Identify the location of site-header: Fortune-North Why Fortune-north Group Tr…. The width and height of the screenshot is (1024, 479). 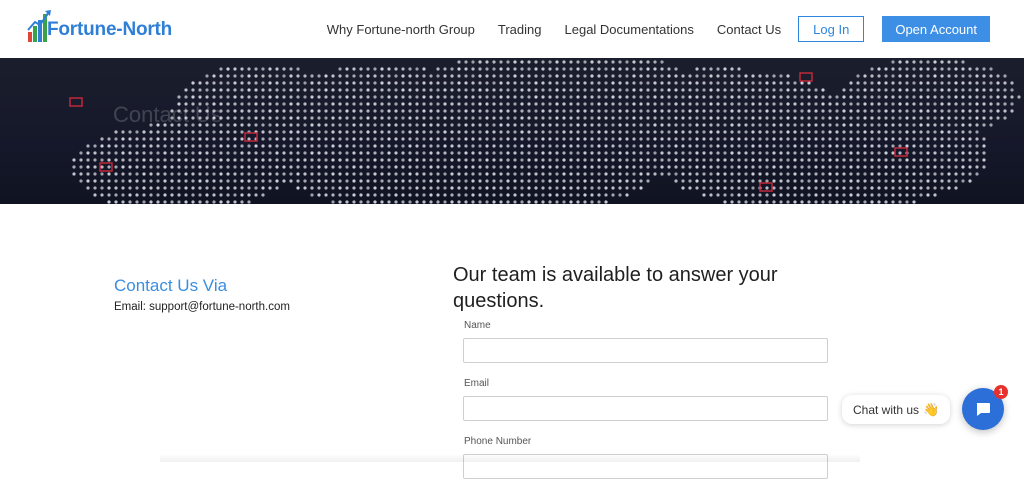
(512, 29).